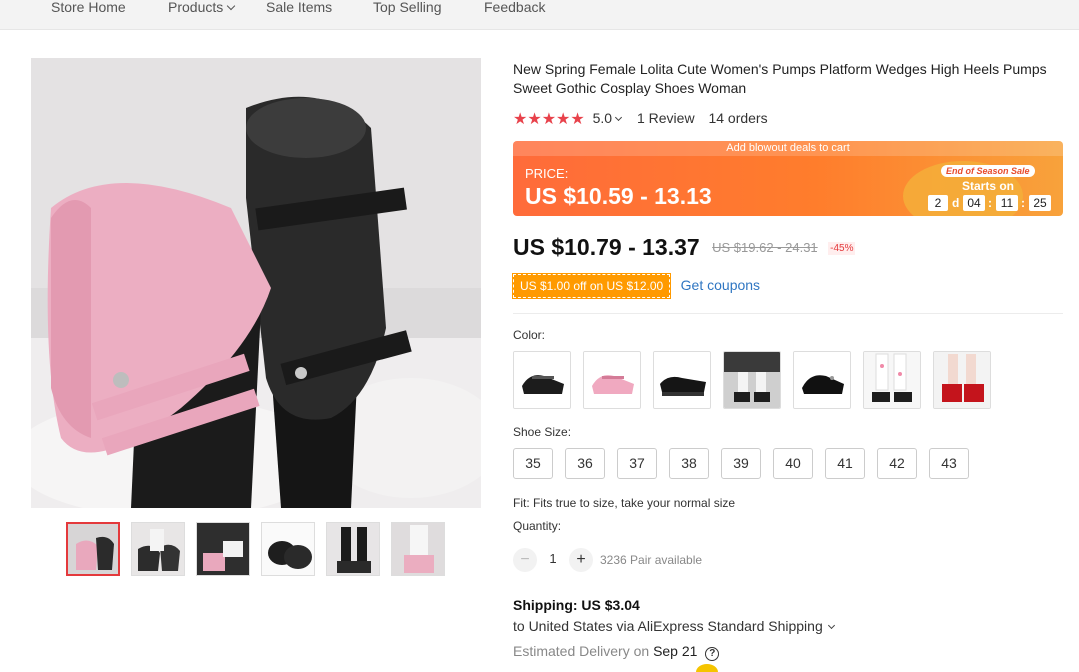 Image resolution: width=1079 pixels, height=672 pixels. I want to click on pink-shoe-swatch-icon, so click(612, 380).